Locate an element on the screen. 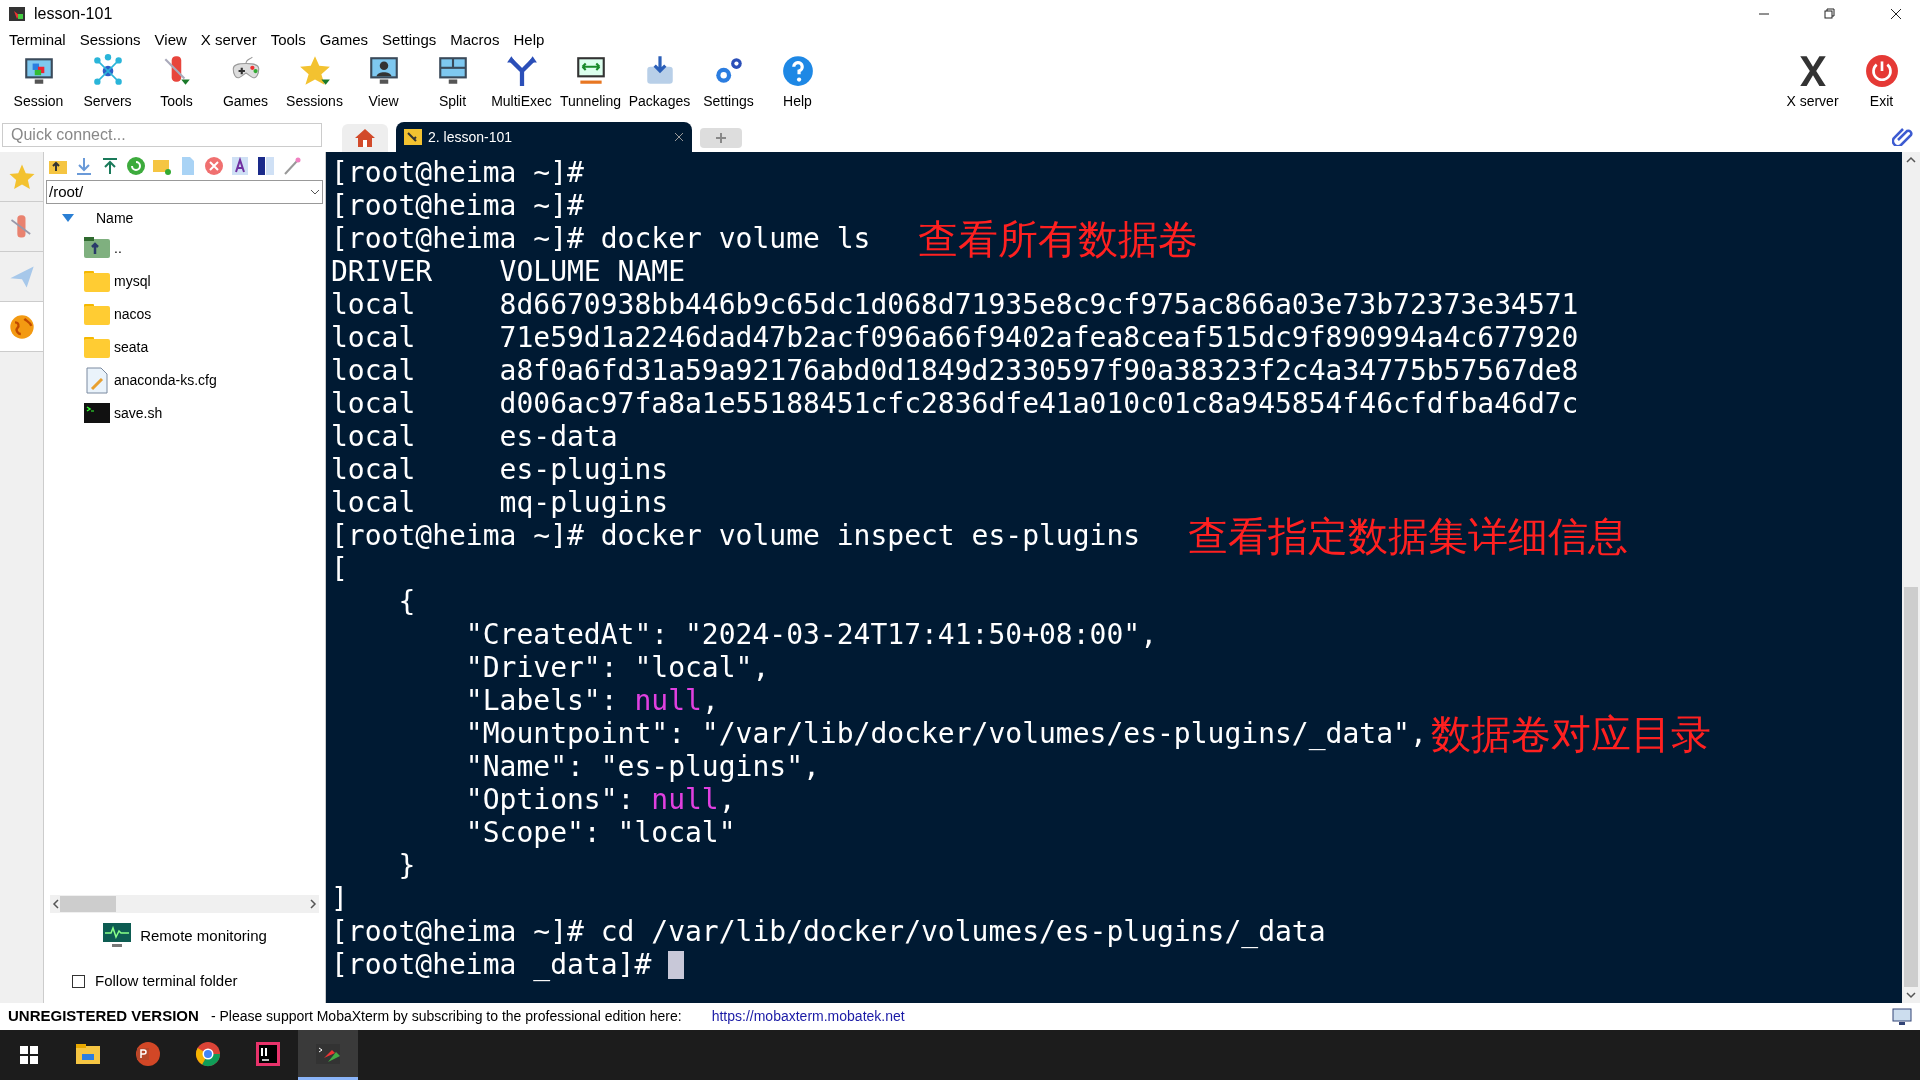  file-item: .. is located at coordinates (184, 248).